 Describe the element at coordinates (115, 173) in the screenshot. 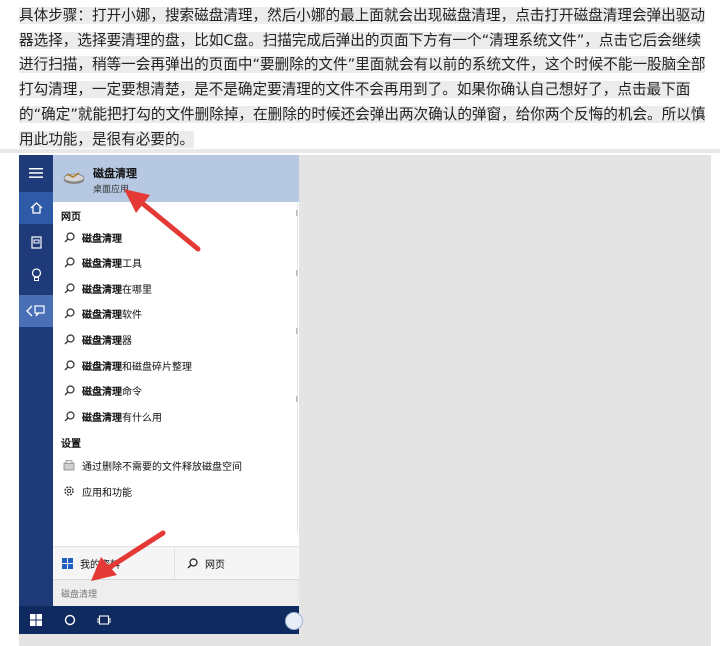

I see `best-match-title: 磁盘清理` at that location.